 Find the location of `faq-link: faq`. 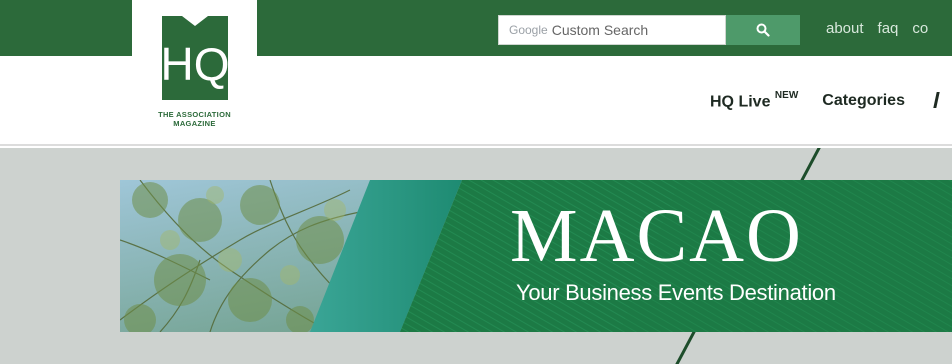

faq-link: faq is located at coordinates (888, 28).